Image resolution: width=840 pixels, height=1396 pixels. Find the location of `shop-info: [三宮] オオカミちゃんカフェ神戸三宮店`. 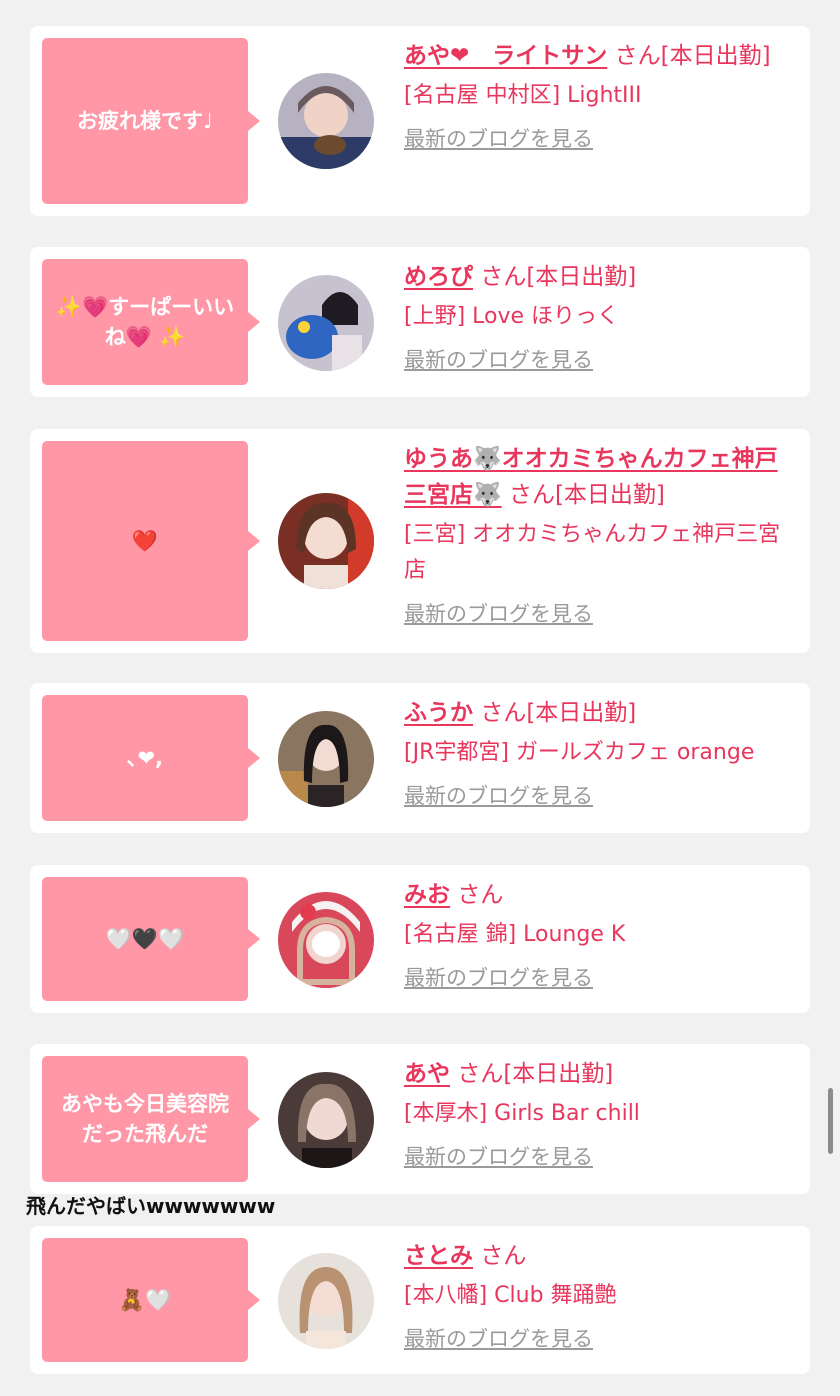

shop-info: [三宮] オオカミちゃんカフェ神戸三宮店 is located at coordinates (592, 552).